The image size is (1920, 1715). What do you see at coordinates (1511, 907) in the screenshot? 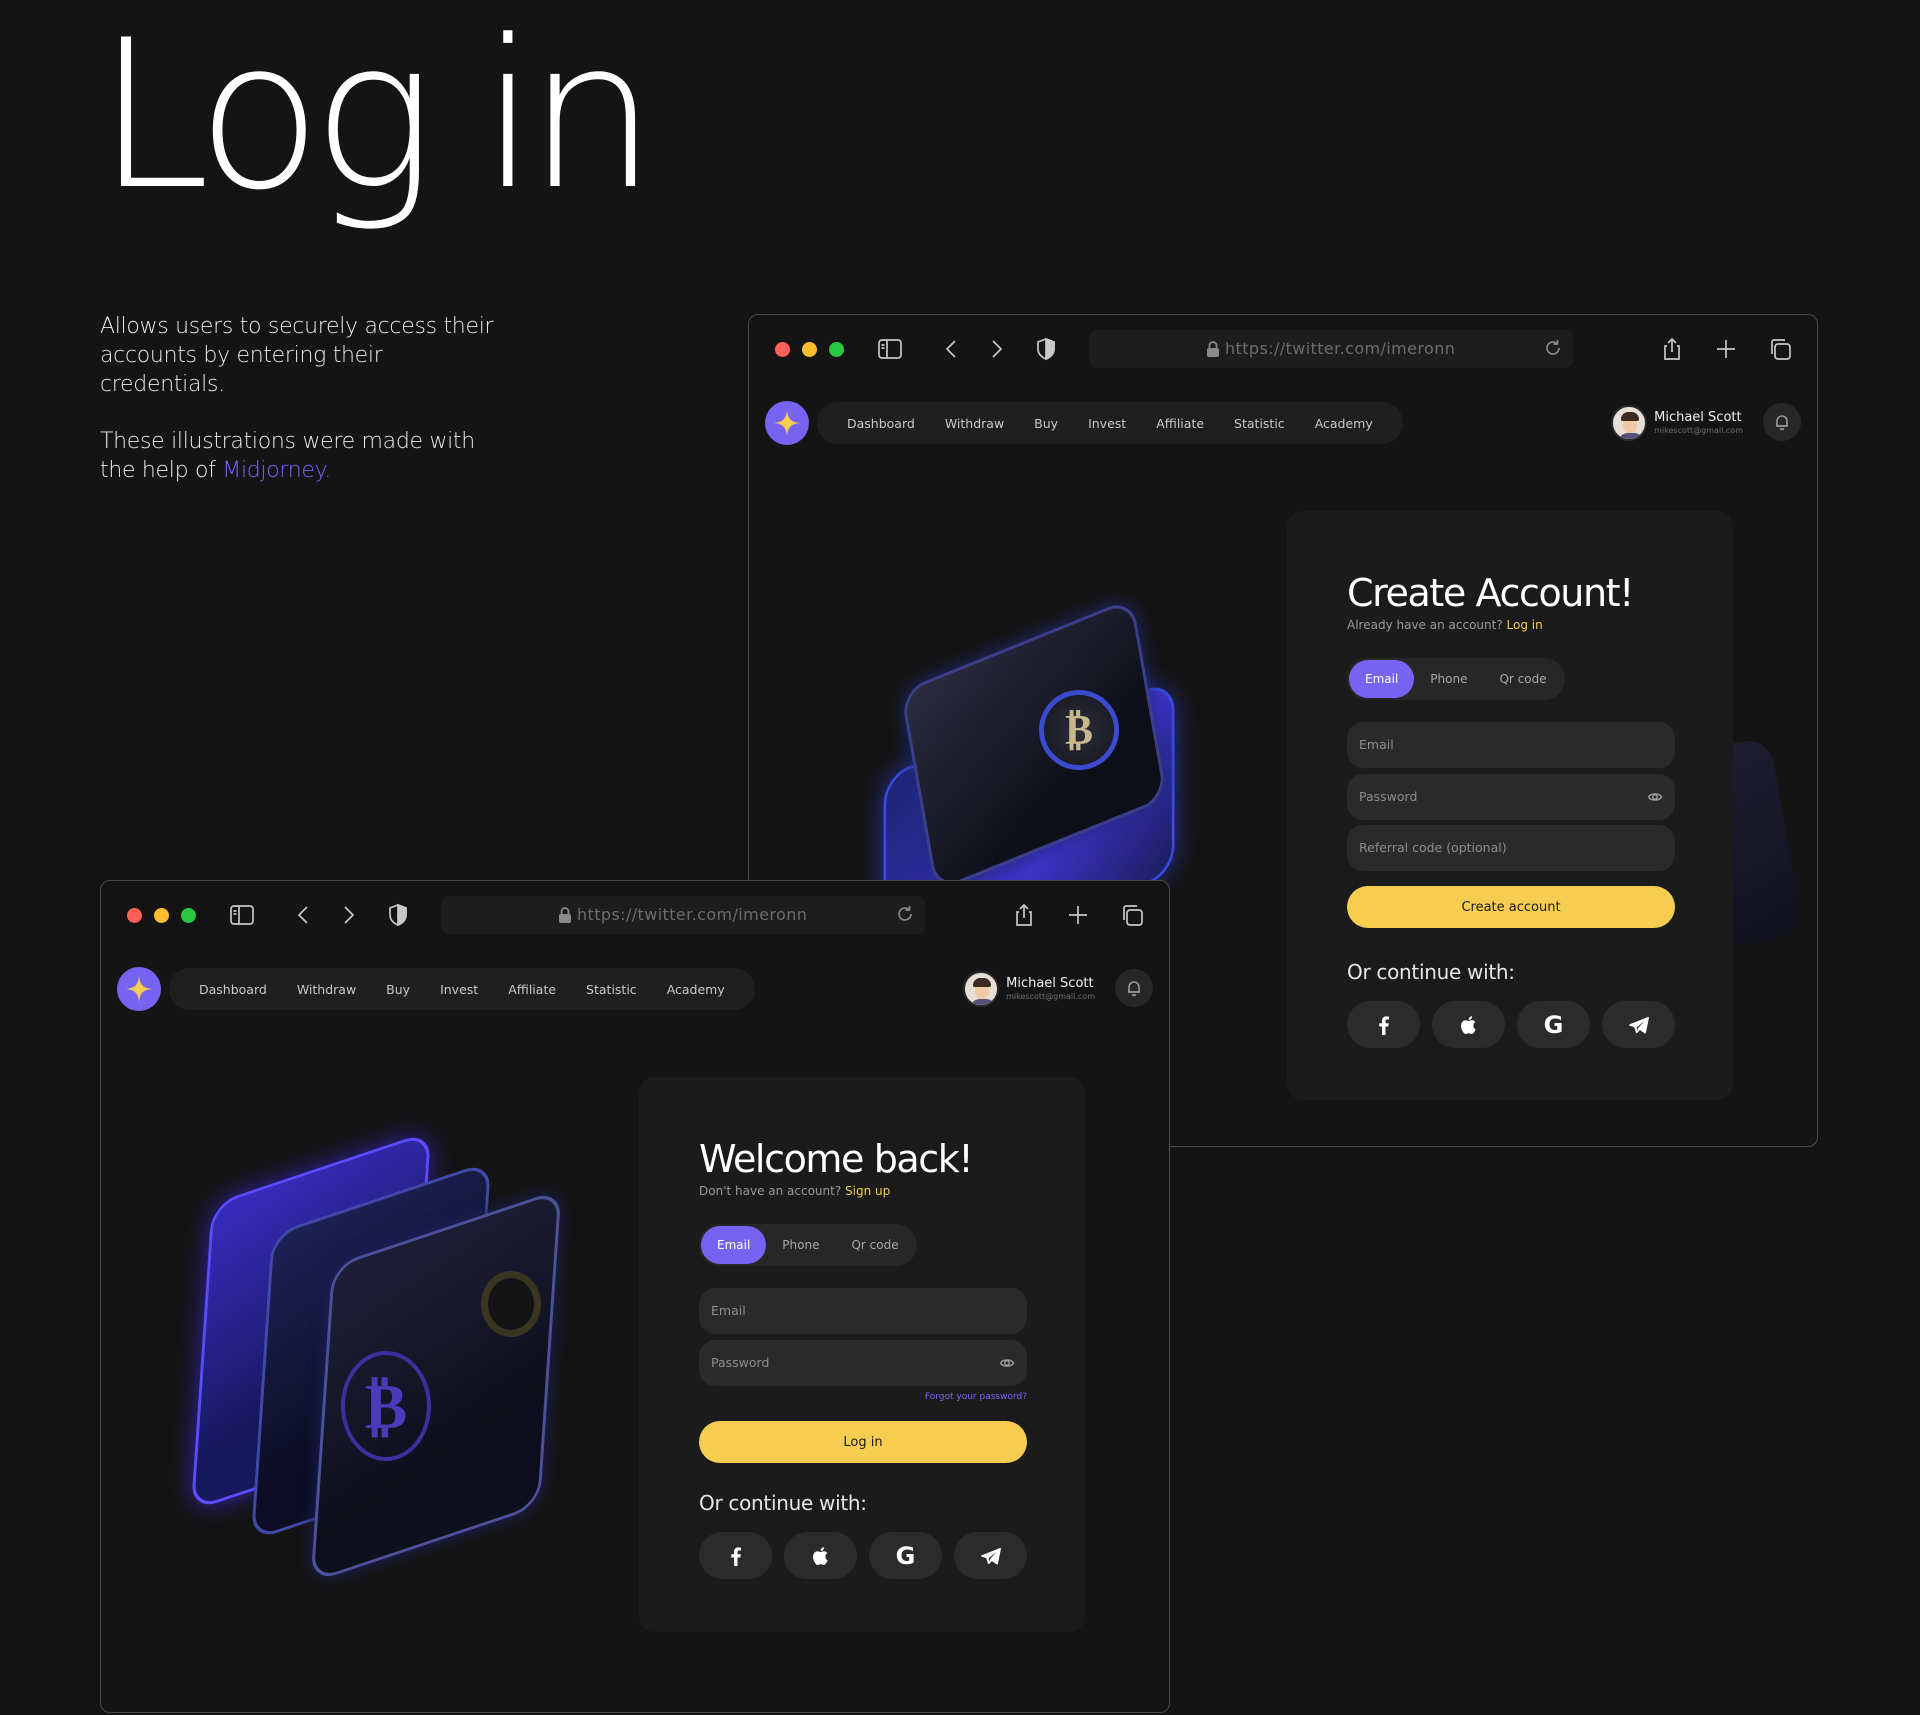
I see `create-account-button: Create account` at bounding box center [1511, 907].